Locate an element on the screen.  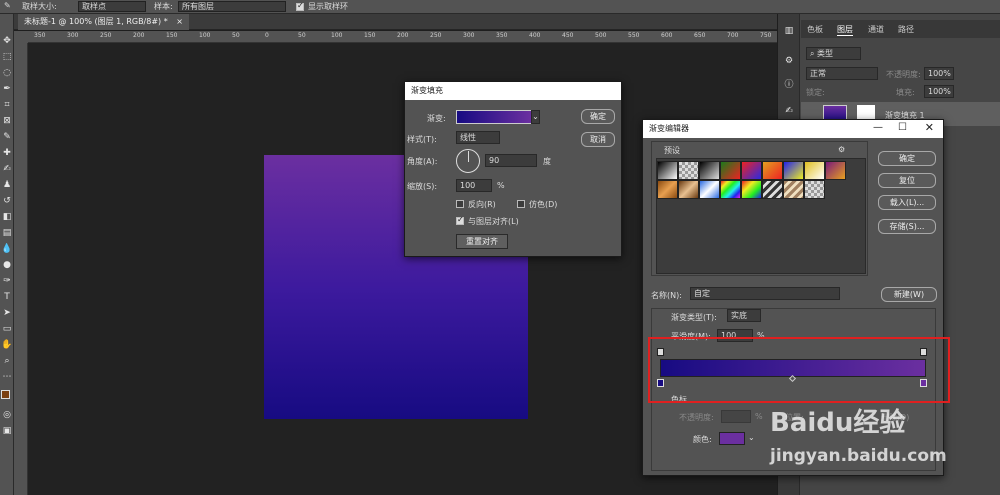
zoom-tool-icon: ⌕ is located at coordinates (7, 361).